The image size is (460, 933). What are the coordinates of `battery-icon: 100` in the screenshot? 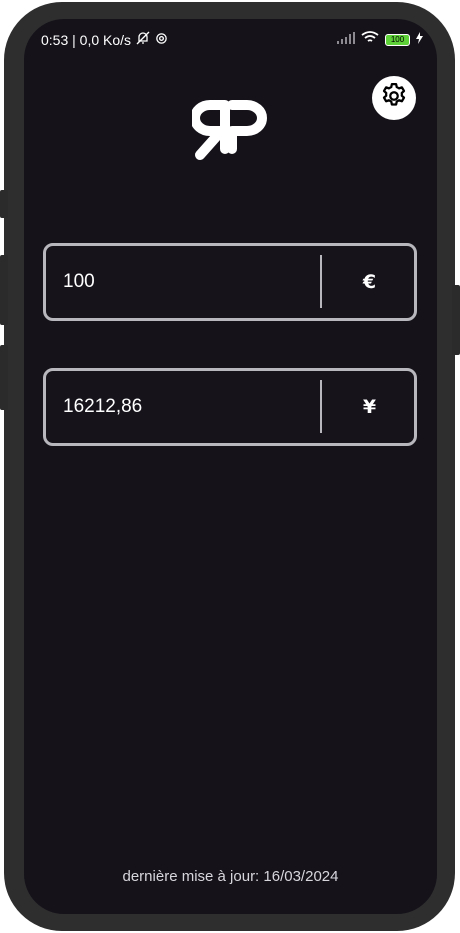 It's located at (397, 39).